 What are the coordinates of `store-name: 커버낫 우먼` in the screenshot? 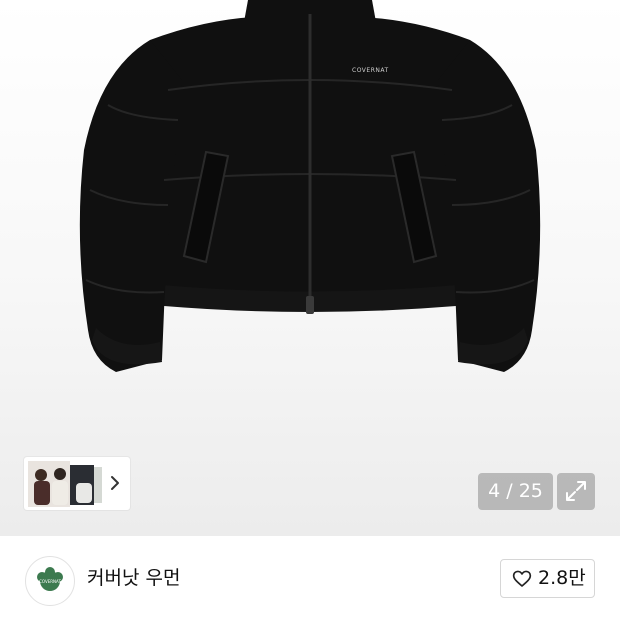 It's located at (133, 578).